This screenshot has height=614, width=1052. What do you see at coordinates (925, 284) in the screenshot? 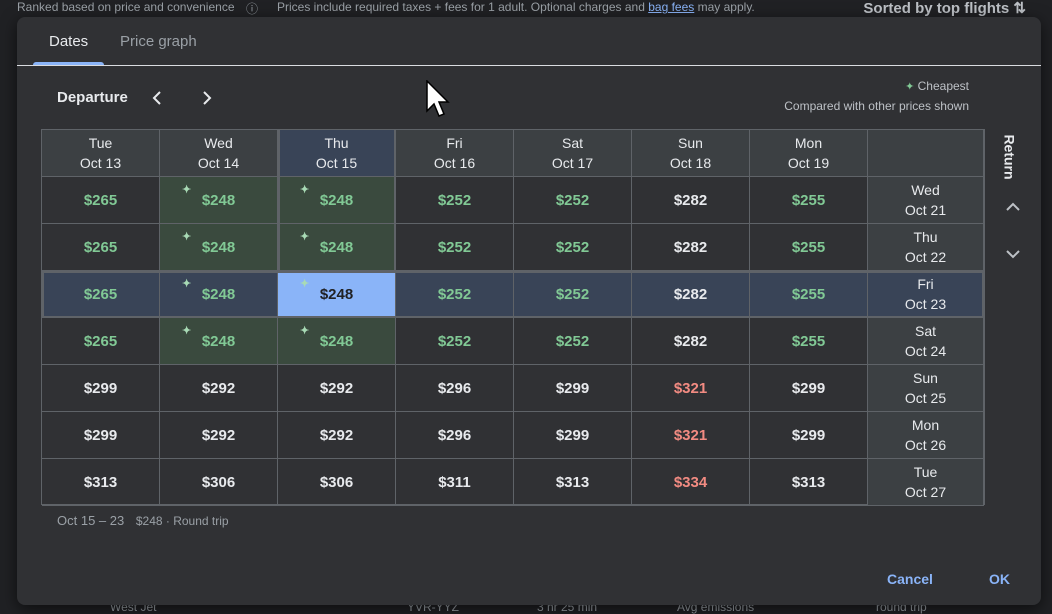
I see `row-day: Fri` at bounding box center [925, 284].